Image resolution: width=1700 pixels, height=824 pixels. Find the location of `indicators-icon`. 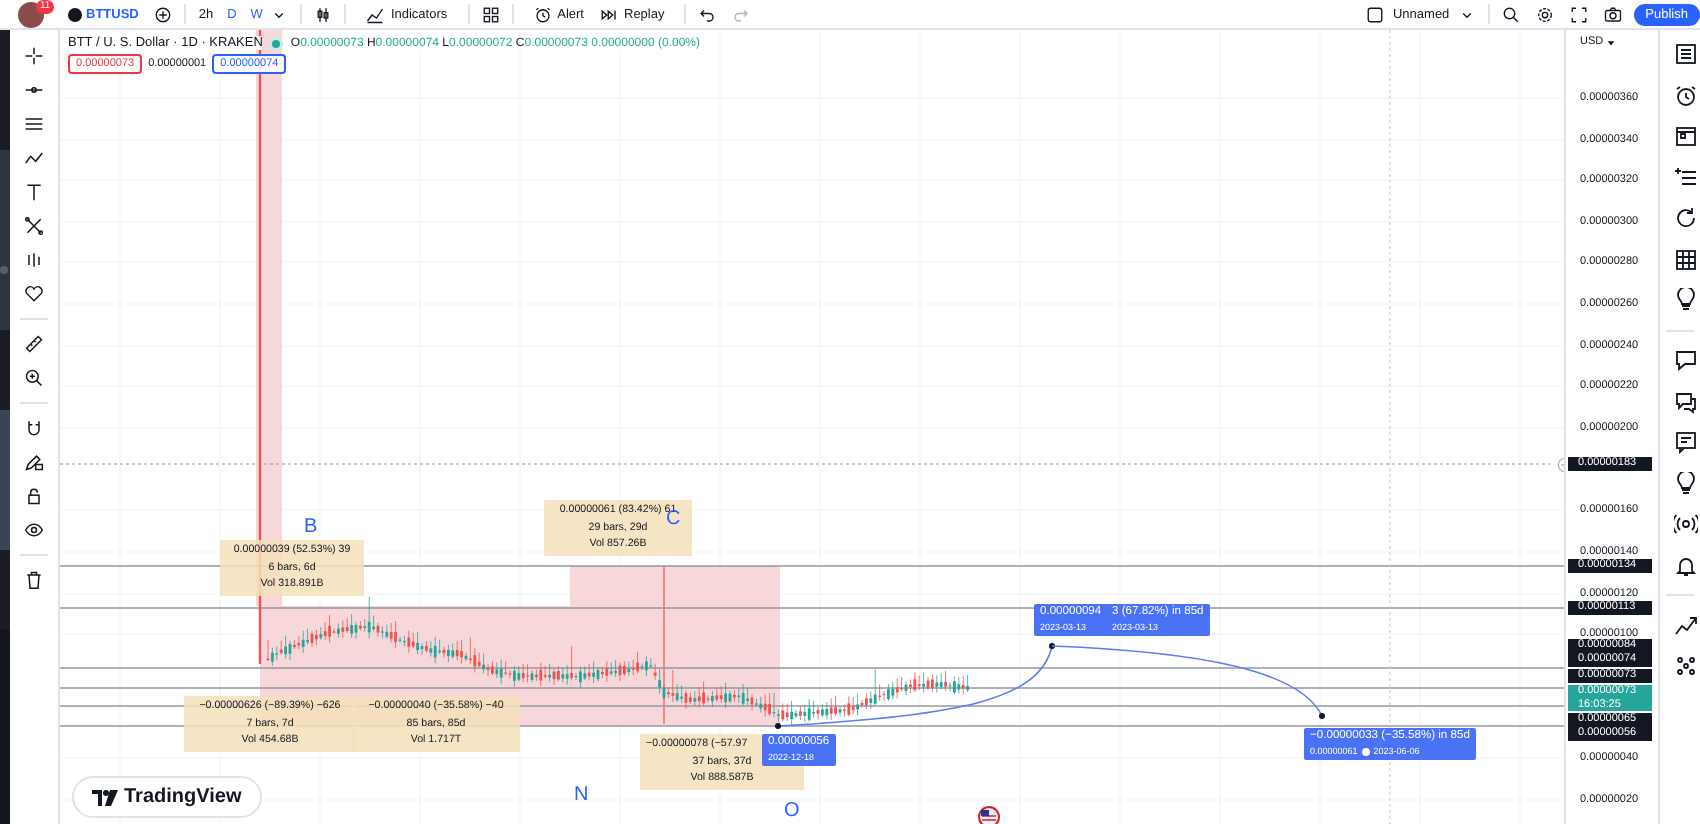

indicators-icon is located at coordinates (375, 14).